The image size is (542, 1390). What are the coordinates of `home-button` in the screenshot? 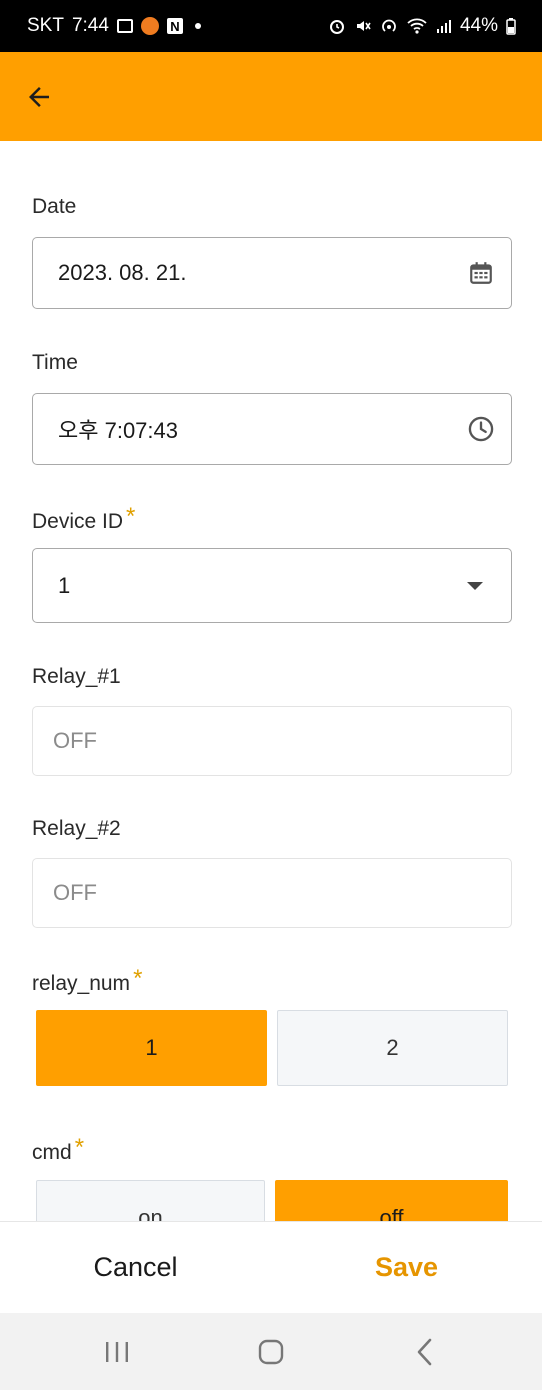 It's located at (271, 1352).